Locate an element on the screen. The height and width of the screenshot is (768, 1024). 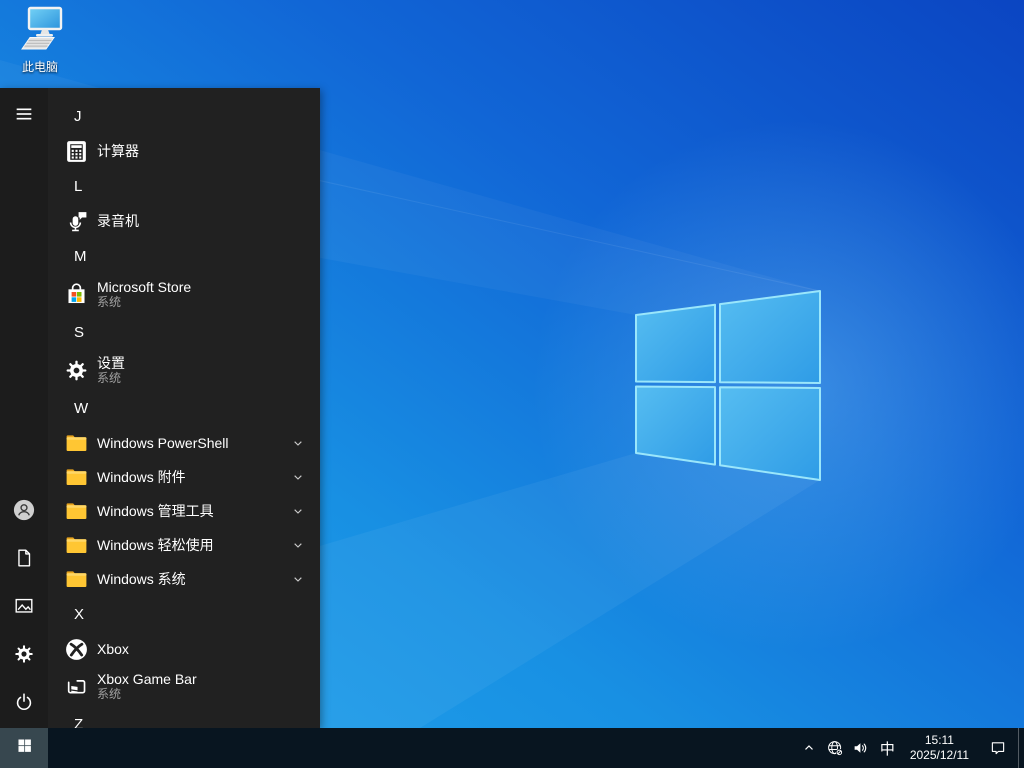
store-bag-icon is located at coordinates (76, 294).